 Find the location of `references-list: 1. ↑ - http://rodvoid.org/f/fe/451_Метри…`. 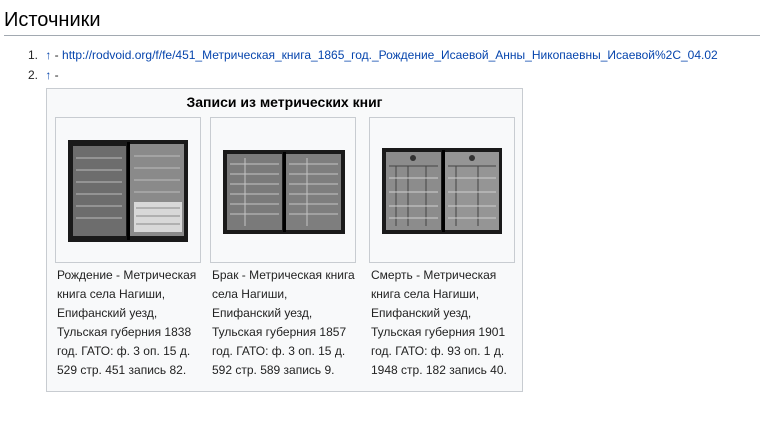

references-list: 1. ↑ - http://rodvoid.org/f/fe/451_Метри… is located at coordinates (373, 66).